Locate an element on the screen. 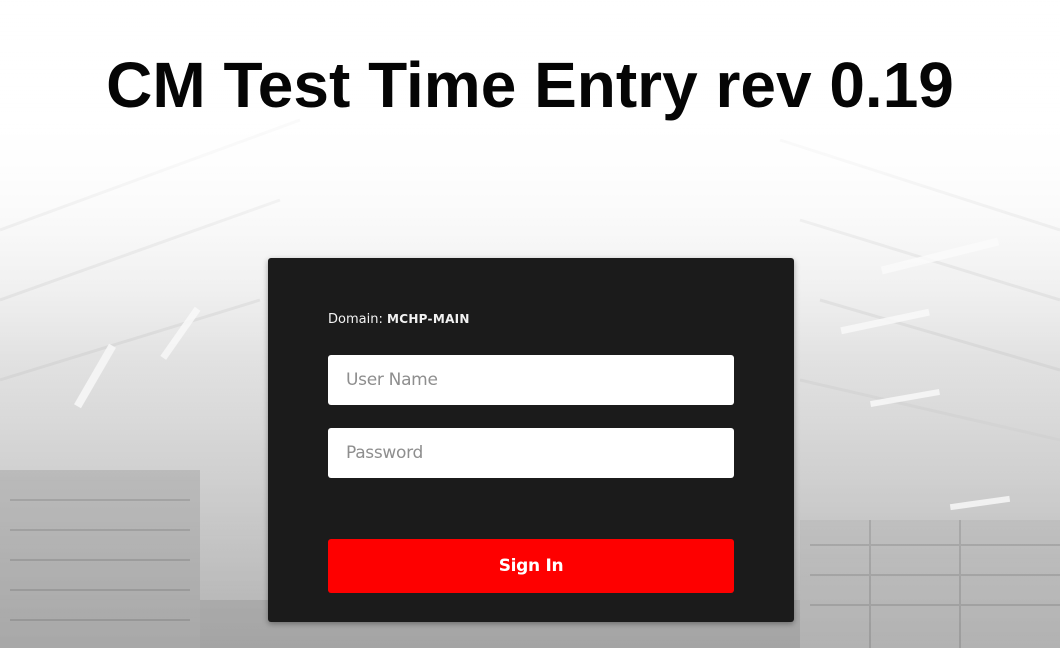 The image size is (1060, 648). domain-line: Domain: MCHP-MAIN is located at coordinates (399, 319).